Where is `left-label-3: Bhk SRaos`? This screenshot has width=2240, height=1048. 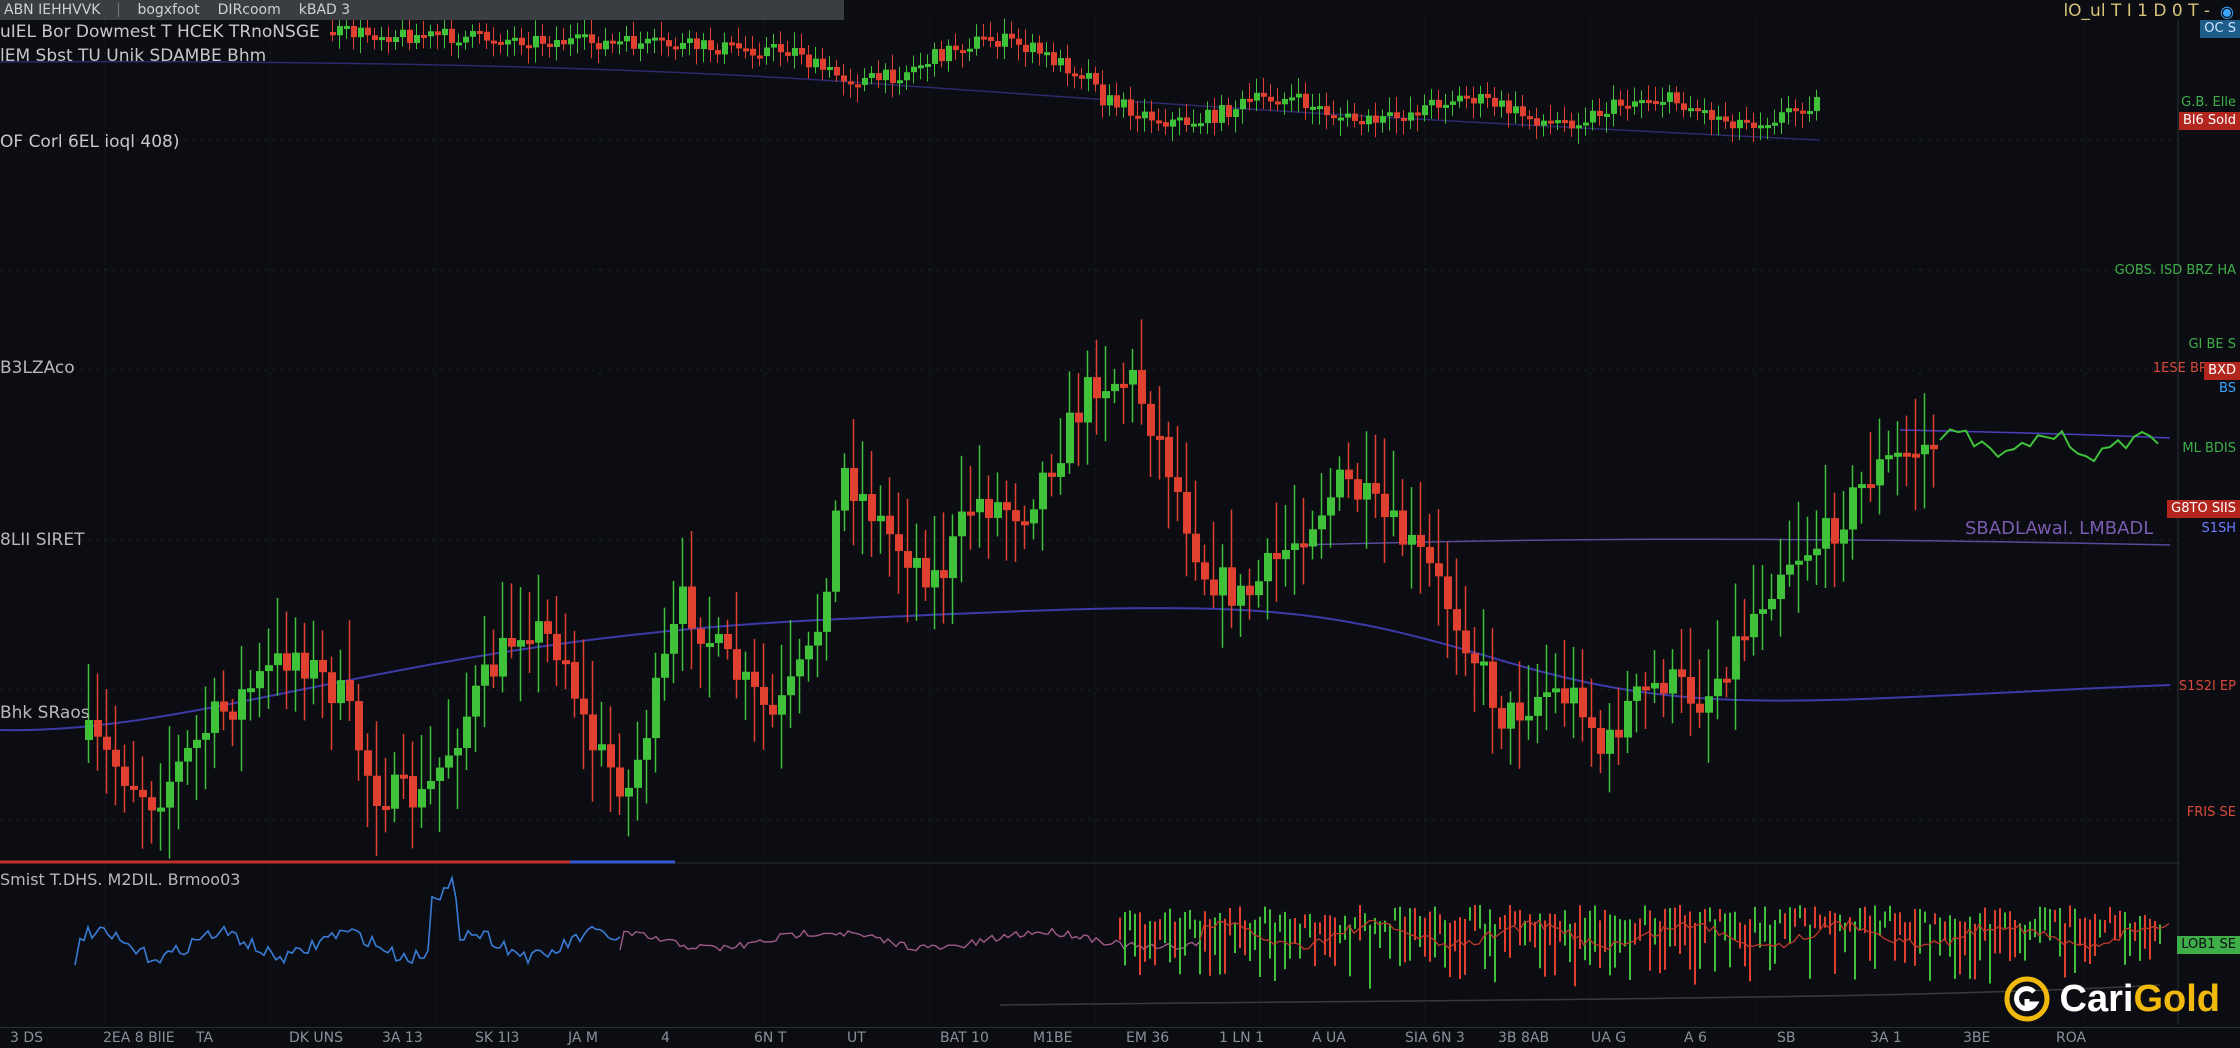
left-label-3: Bhk SRaos is located at coordinates (45, 713).